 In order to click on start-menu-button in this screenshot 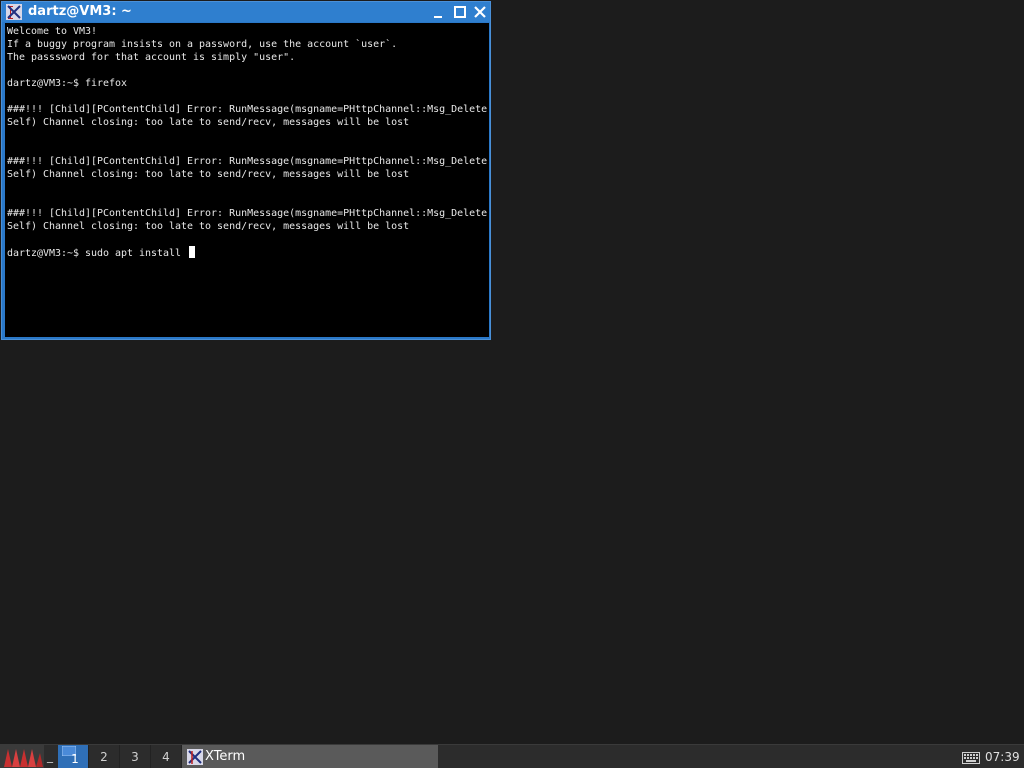, I will do `click(22, 756)`.